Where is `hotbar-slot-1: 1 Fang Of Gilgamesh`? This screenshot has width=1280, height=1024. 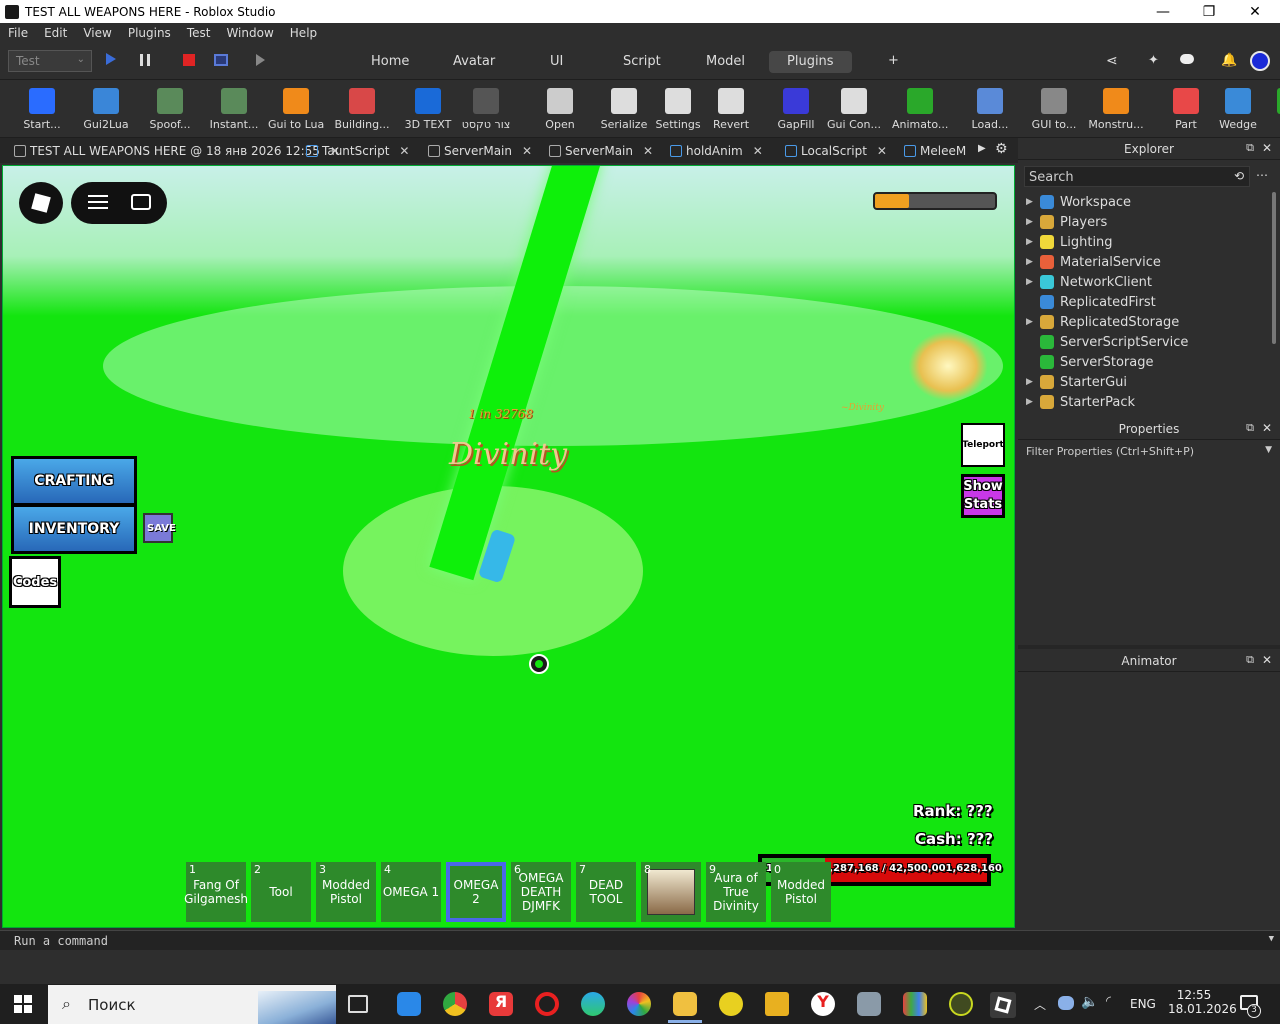
hotbar-slot-1: 1 Fang Of Gilgamesh is located at coordinates (216, 892).